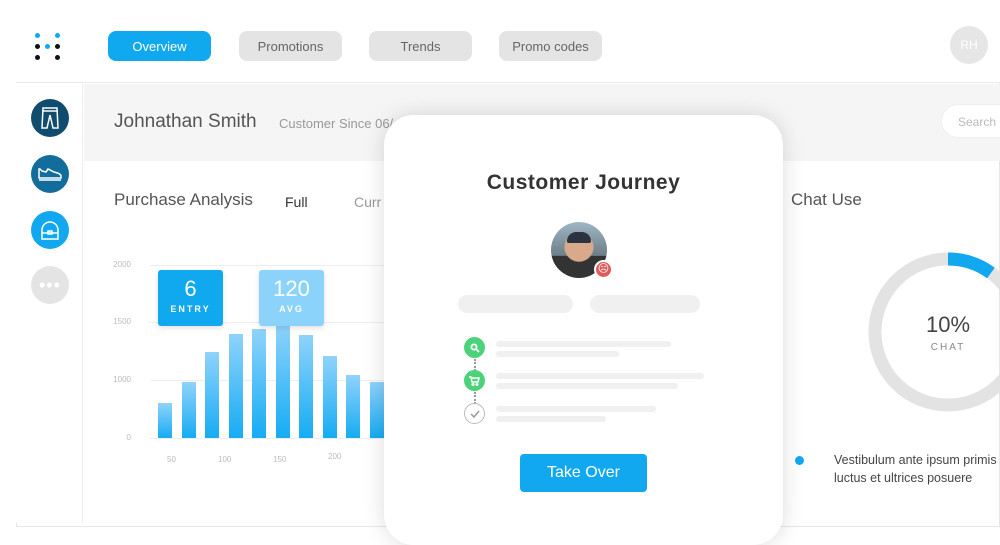 This screenshot has width=1000, height=545. Describe the element at coordinates (50, 118) in the screenshot. I see `pants-icon` at that location.